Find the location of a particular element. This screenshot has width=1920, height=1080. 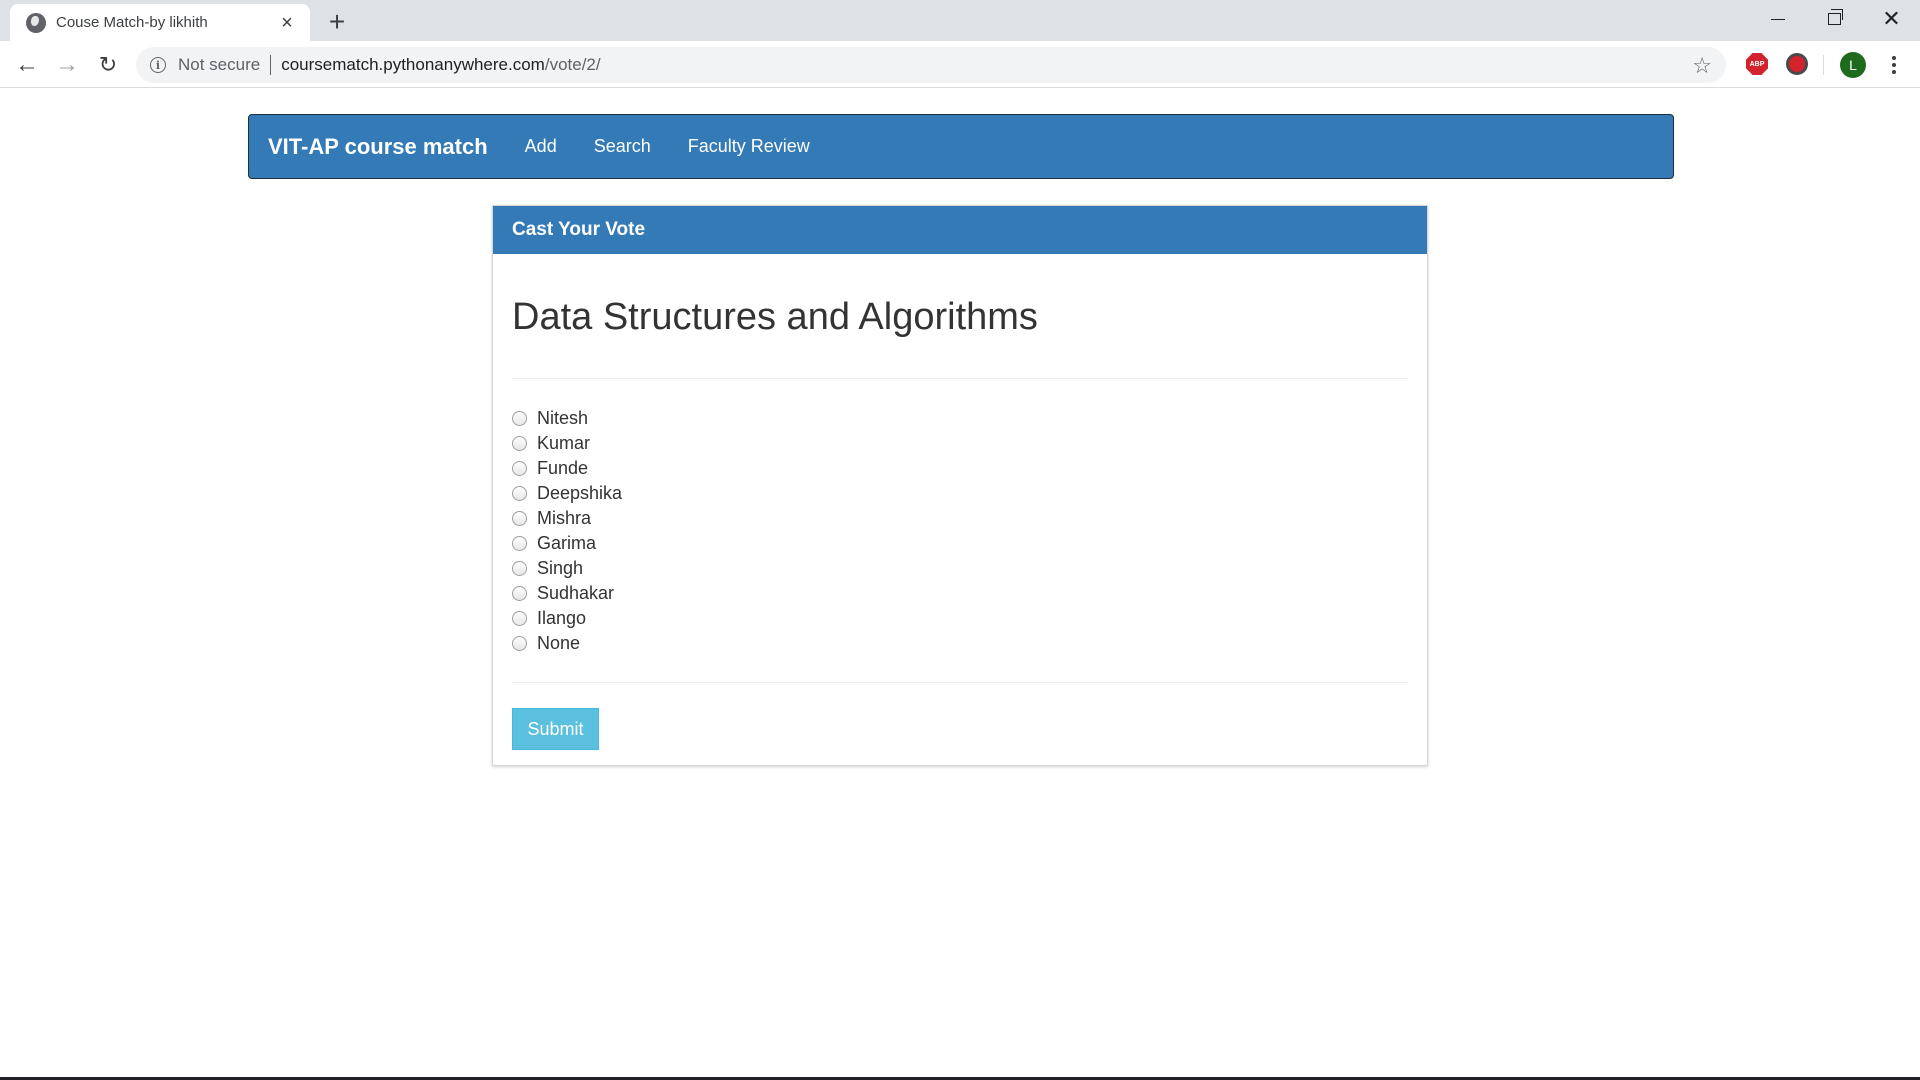

choice-label: Singh is located at coordinates (560, 568).